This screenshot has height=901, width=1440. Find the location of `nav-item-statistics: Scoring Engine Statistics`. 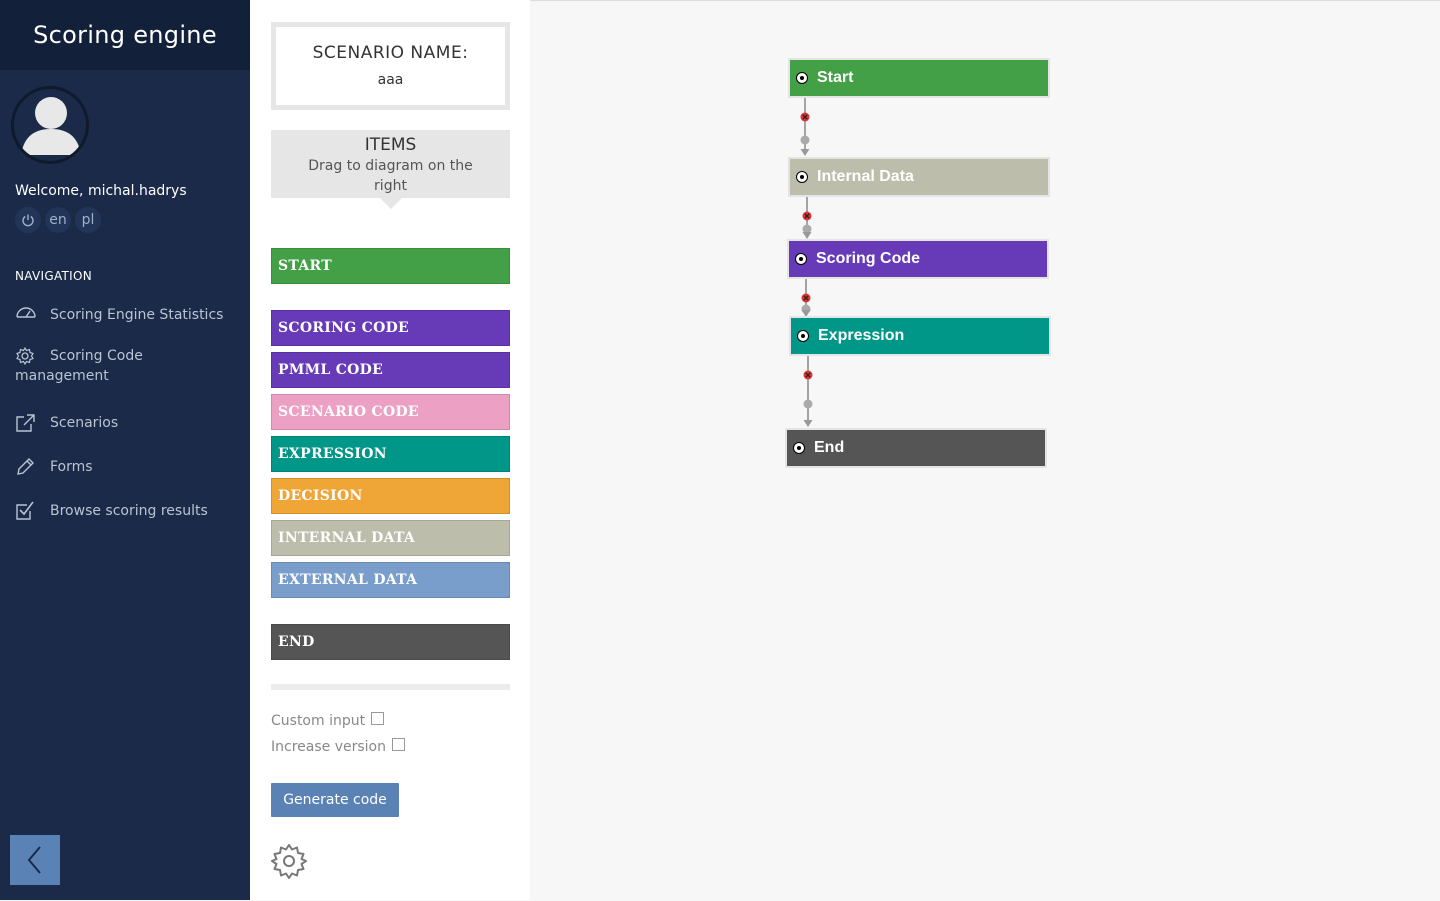

nav-item-statistics: Scoring Engine Statistics is located at coordinates (119, 315).